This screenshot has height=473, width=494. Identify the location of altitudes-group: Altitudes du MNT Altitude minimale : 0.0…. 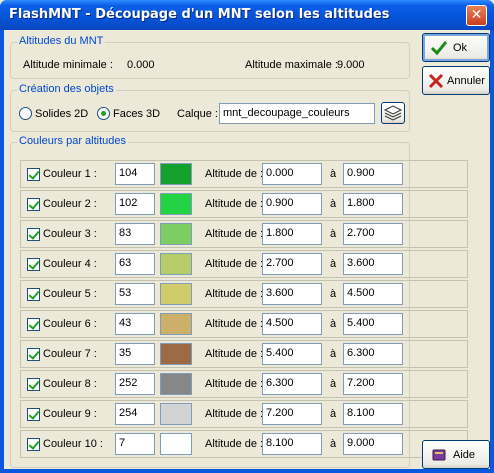
(210, 57).